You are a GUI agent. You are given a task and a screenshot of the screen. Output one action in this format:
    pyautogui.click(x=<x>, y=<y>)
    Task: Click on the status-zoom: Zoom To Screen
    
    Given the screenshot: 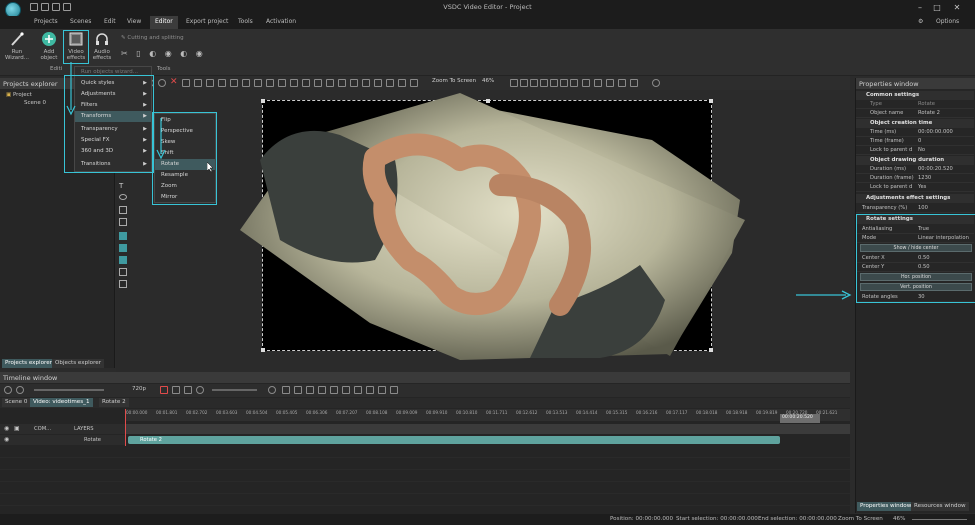 What is the action you would take?
    pyautogui.click(x=860, y=519)
    